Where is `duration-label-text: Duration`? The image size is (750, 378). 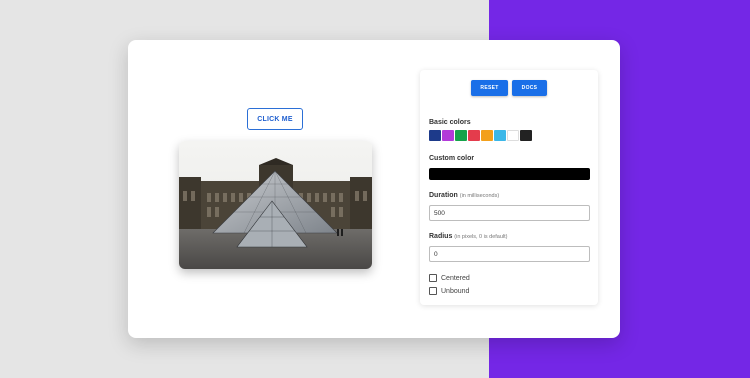 duration-label-text: Duration is located at coordinates (443, 195).